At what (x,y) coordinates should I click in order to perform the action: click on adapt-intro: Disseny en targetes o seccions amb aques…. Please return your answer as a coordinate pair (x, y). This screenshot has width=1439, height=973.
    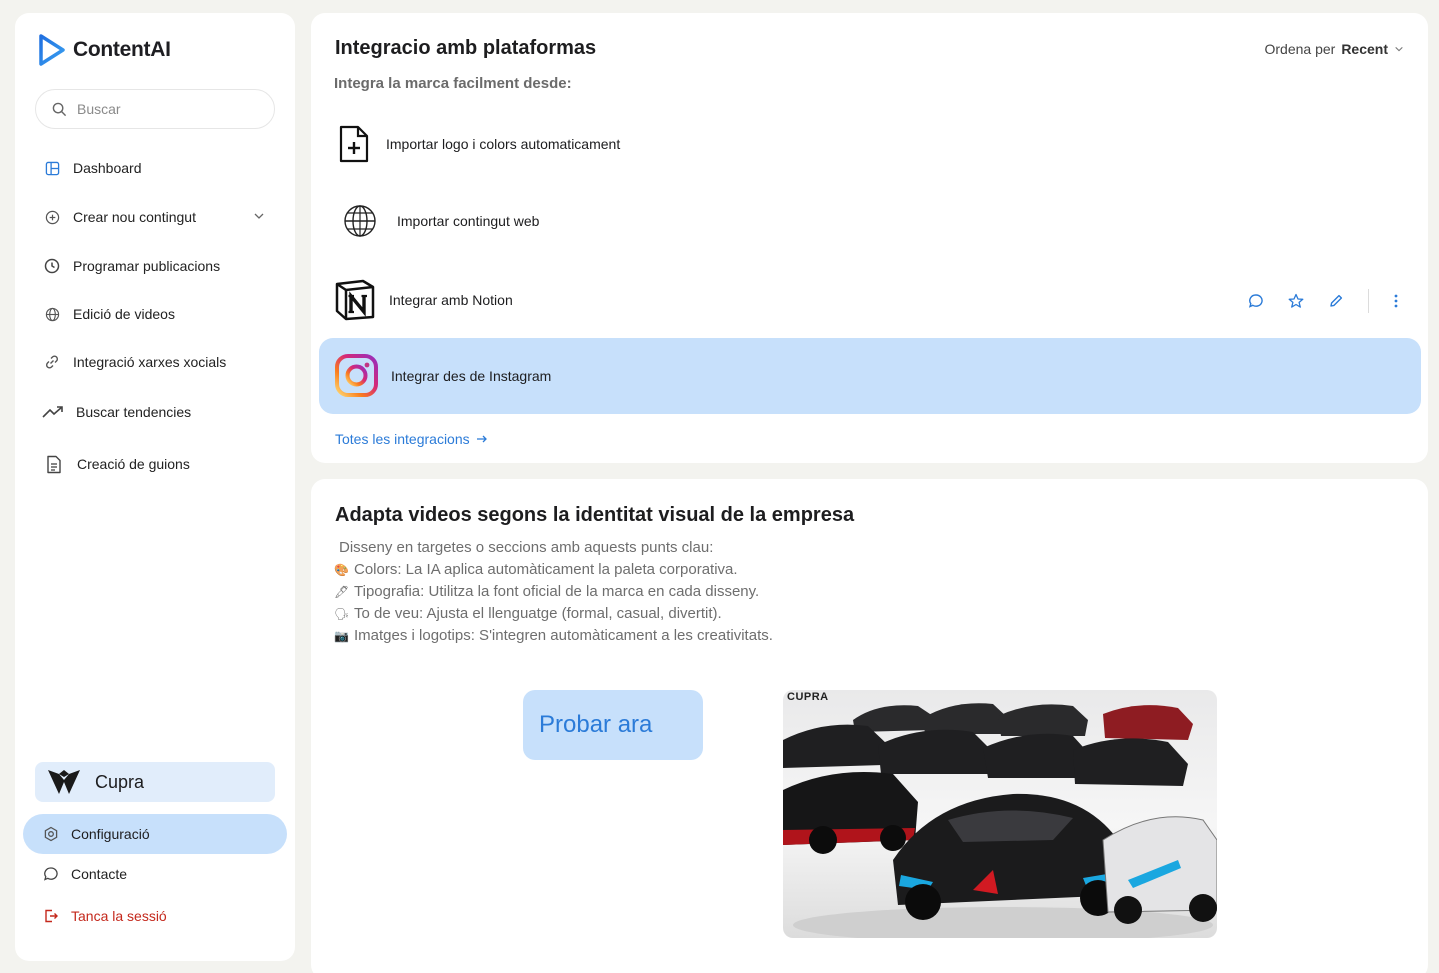
    Looking at the image, I should click on (526, 547).